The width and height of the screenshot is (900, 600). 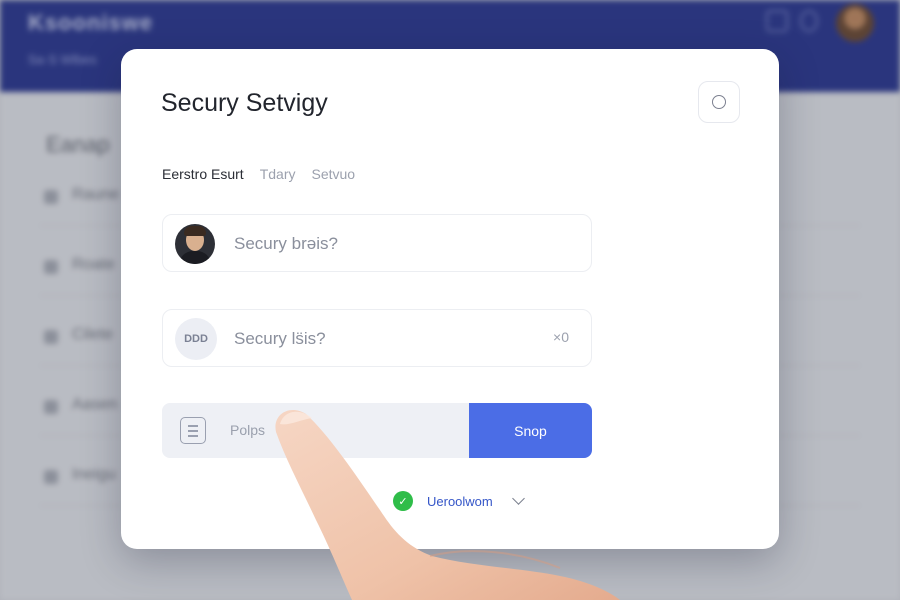 I want to click on tab-bar: Eerstro Esurt Tdary Setvuo, so click(x=258, y=174).